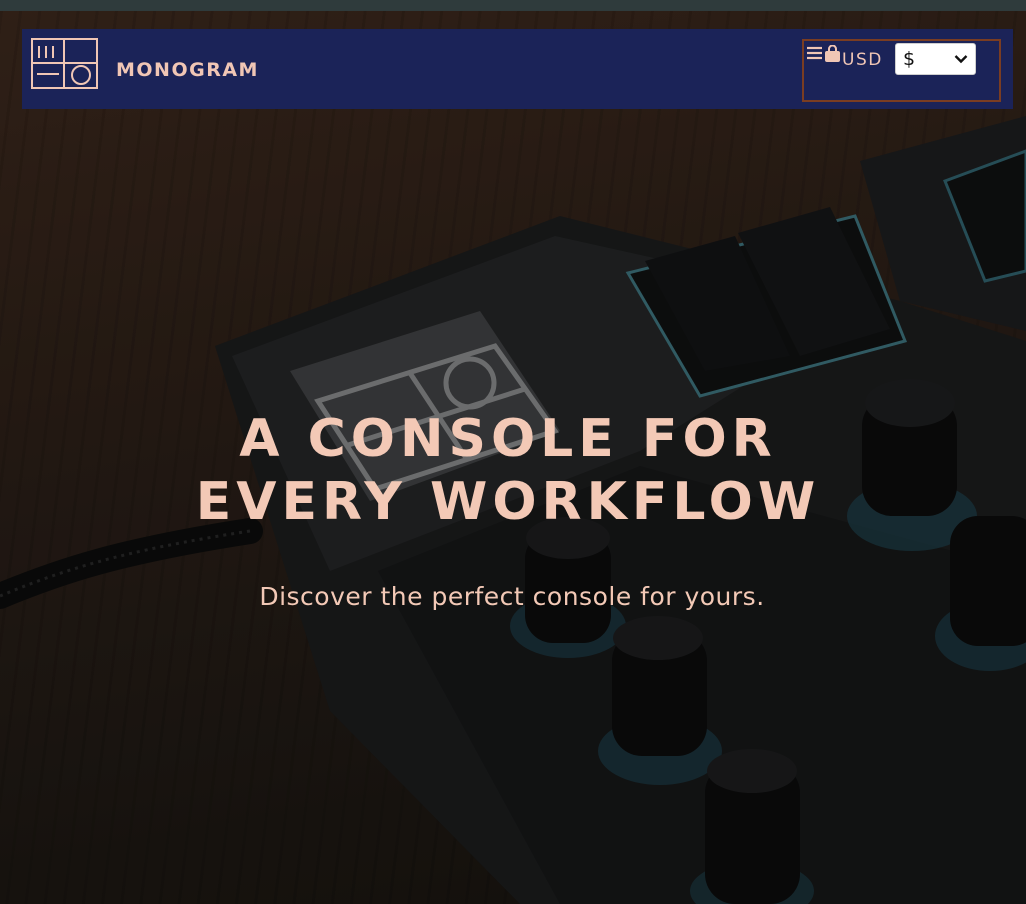  What do you see at coordinates (508, 439) in the screenshot?
I see `headline-line-1: A CONSOLE FOR` at bounding box center [508, 439].